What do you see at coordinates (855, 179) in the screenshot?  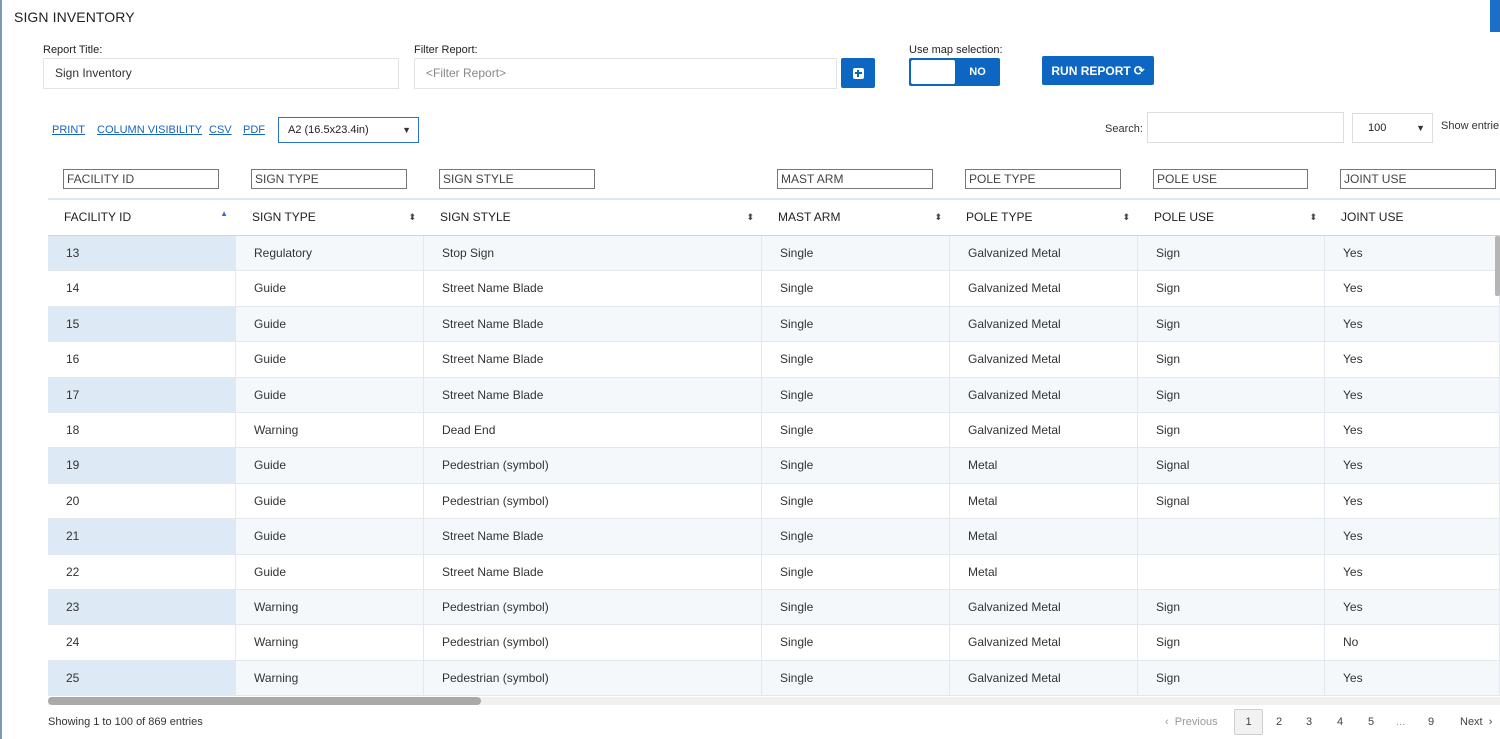 I see `filter-mast-arm: MAST ARM` at bounding box center [855, 179].